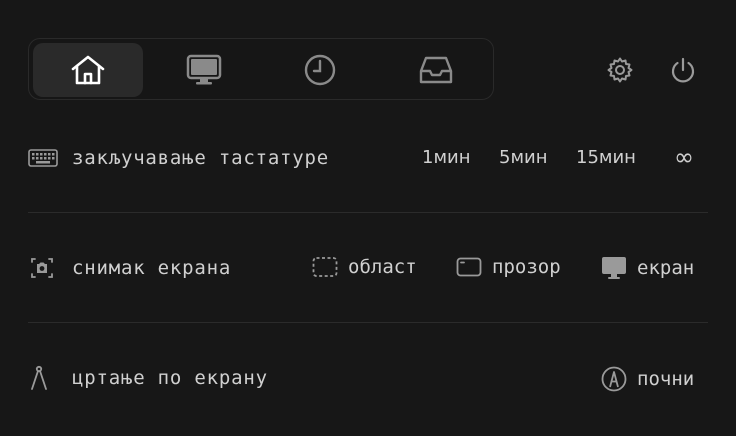 This screenshot has width=736, height=436. I want to click on keyboard-lock-label: закључавање тастатуре, so click(201, 158).